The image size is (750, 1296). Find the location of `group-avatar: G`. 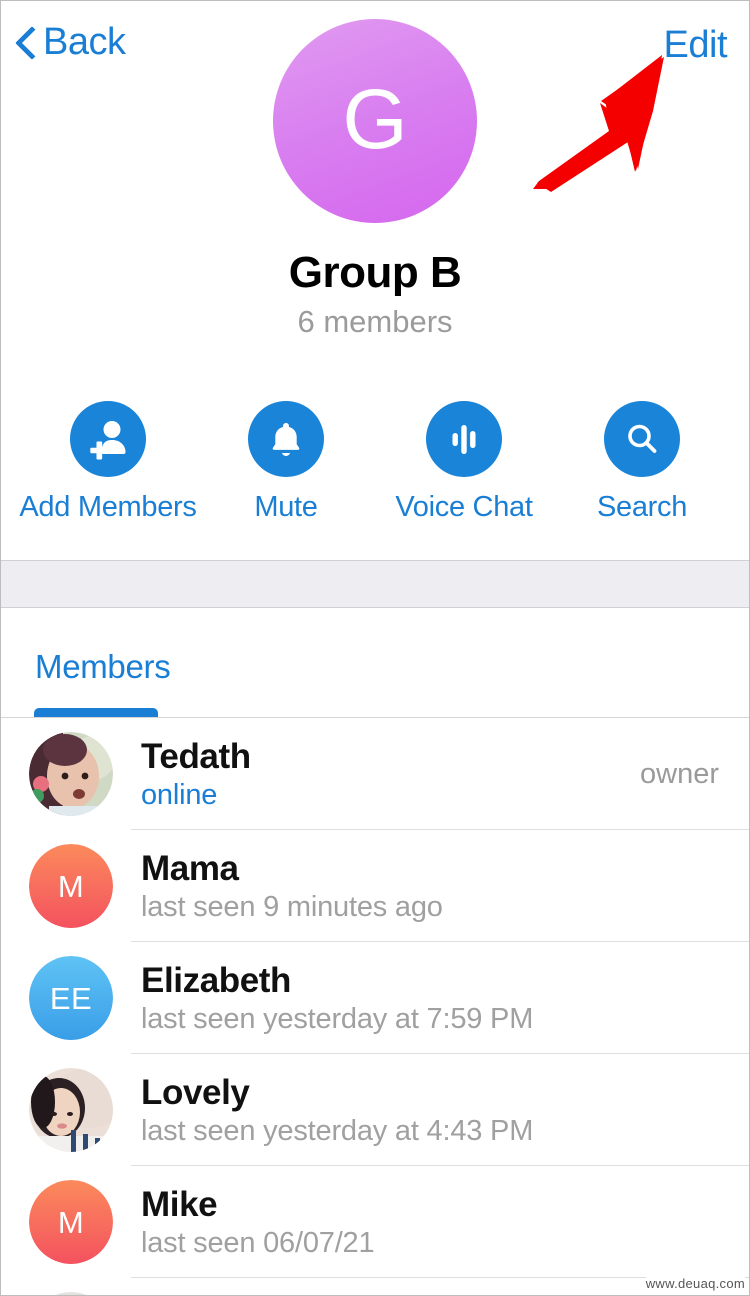

group-avatar: G is located at coordinates (375, 121).